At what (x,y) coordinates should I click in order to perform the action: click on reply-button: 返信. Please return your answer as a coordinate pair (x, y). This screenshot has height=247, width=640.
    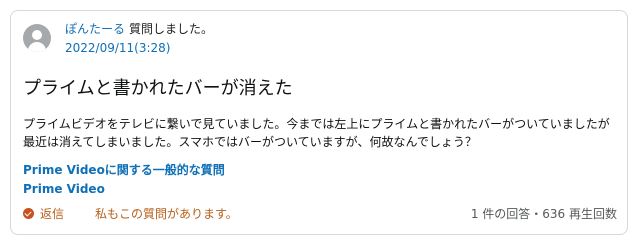
    Looking at the image, I should click on (43, 214).